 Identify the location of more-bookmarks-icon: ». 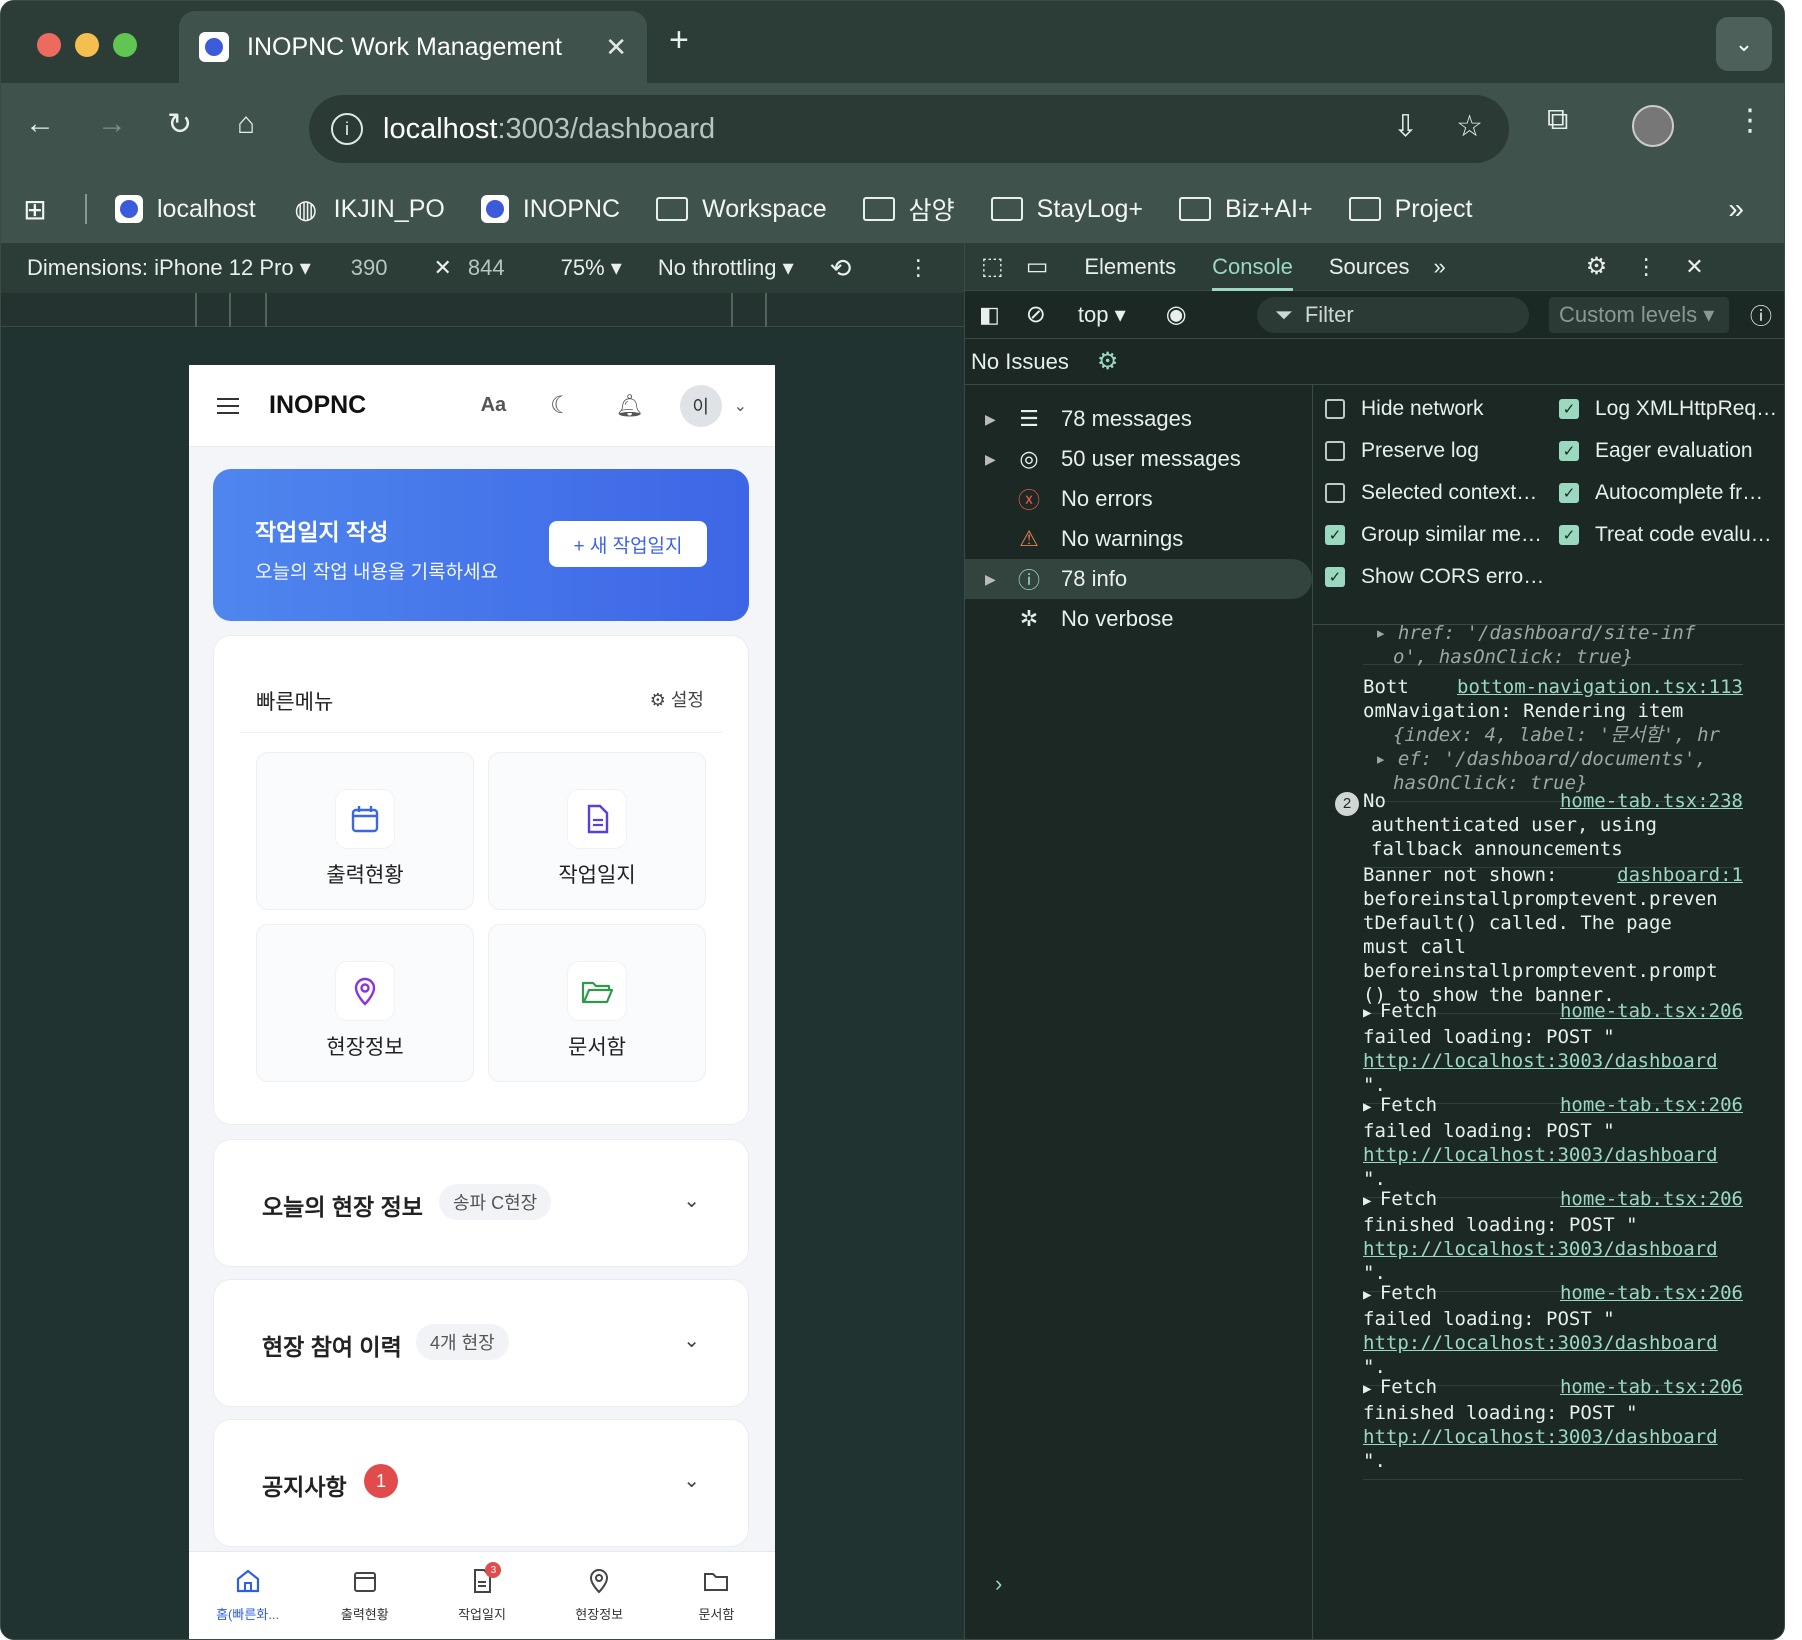
(1736, 209).